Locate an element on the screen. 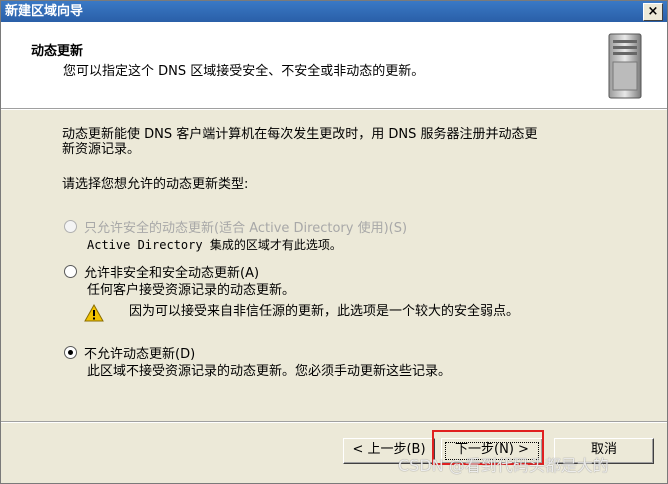 The width and height of the screenshot is (668, 484). page-title: 动态更新 is located at coordinates (57, 51).